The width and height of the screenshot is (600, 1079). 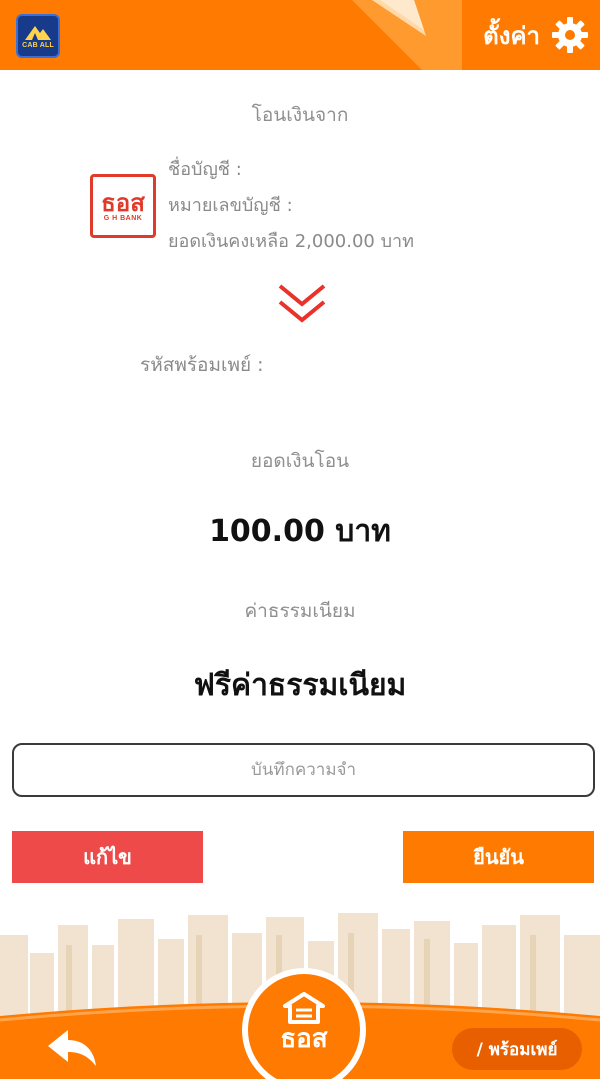 What do you see at coordinates (300, 115) in the screenshot?
I see `transfer-from-title: โอนเงินจาก` at bounding box center [300, 115].